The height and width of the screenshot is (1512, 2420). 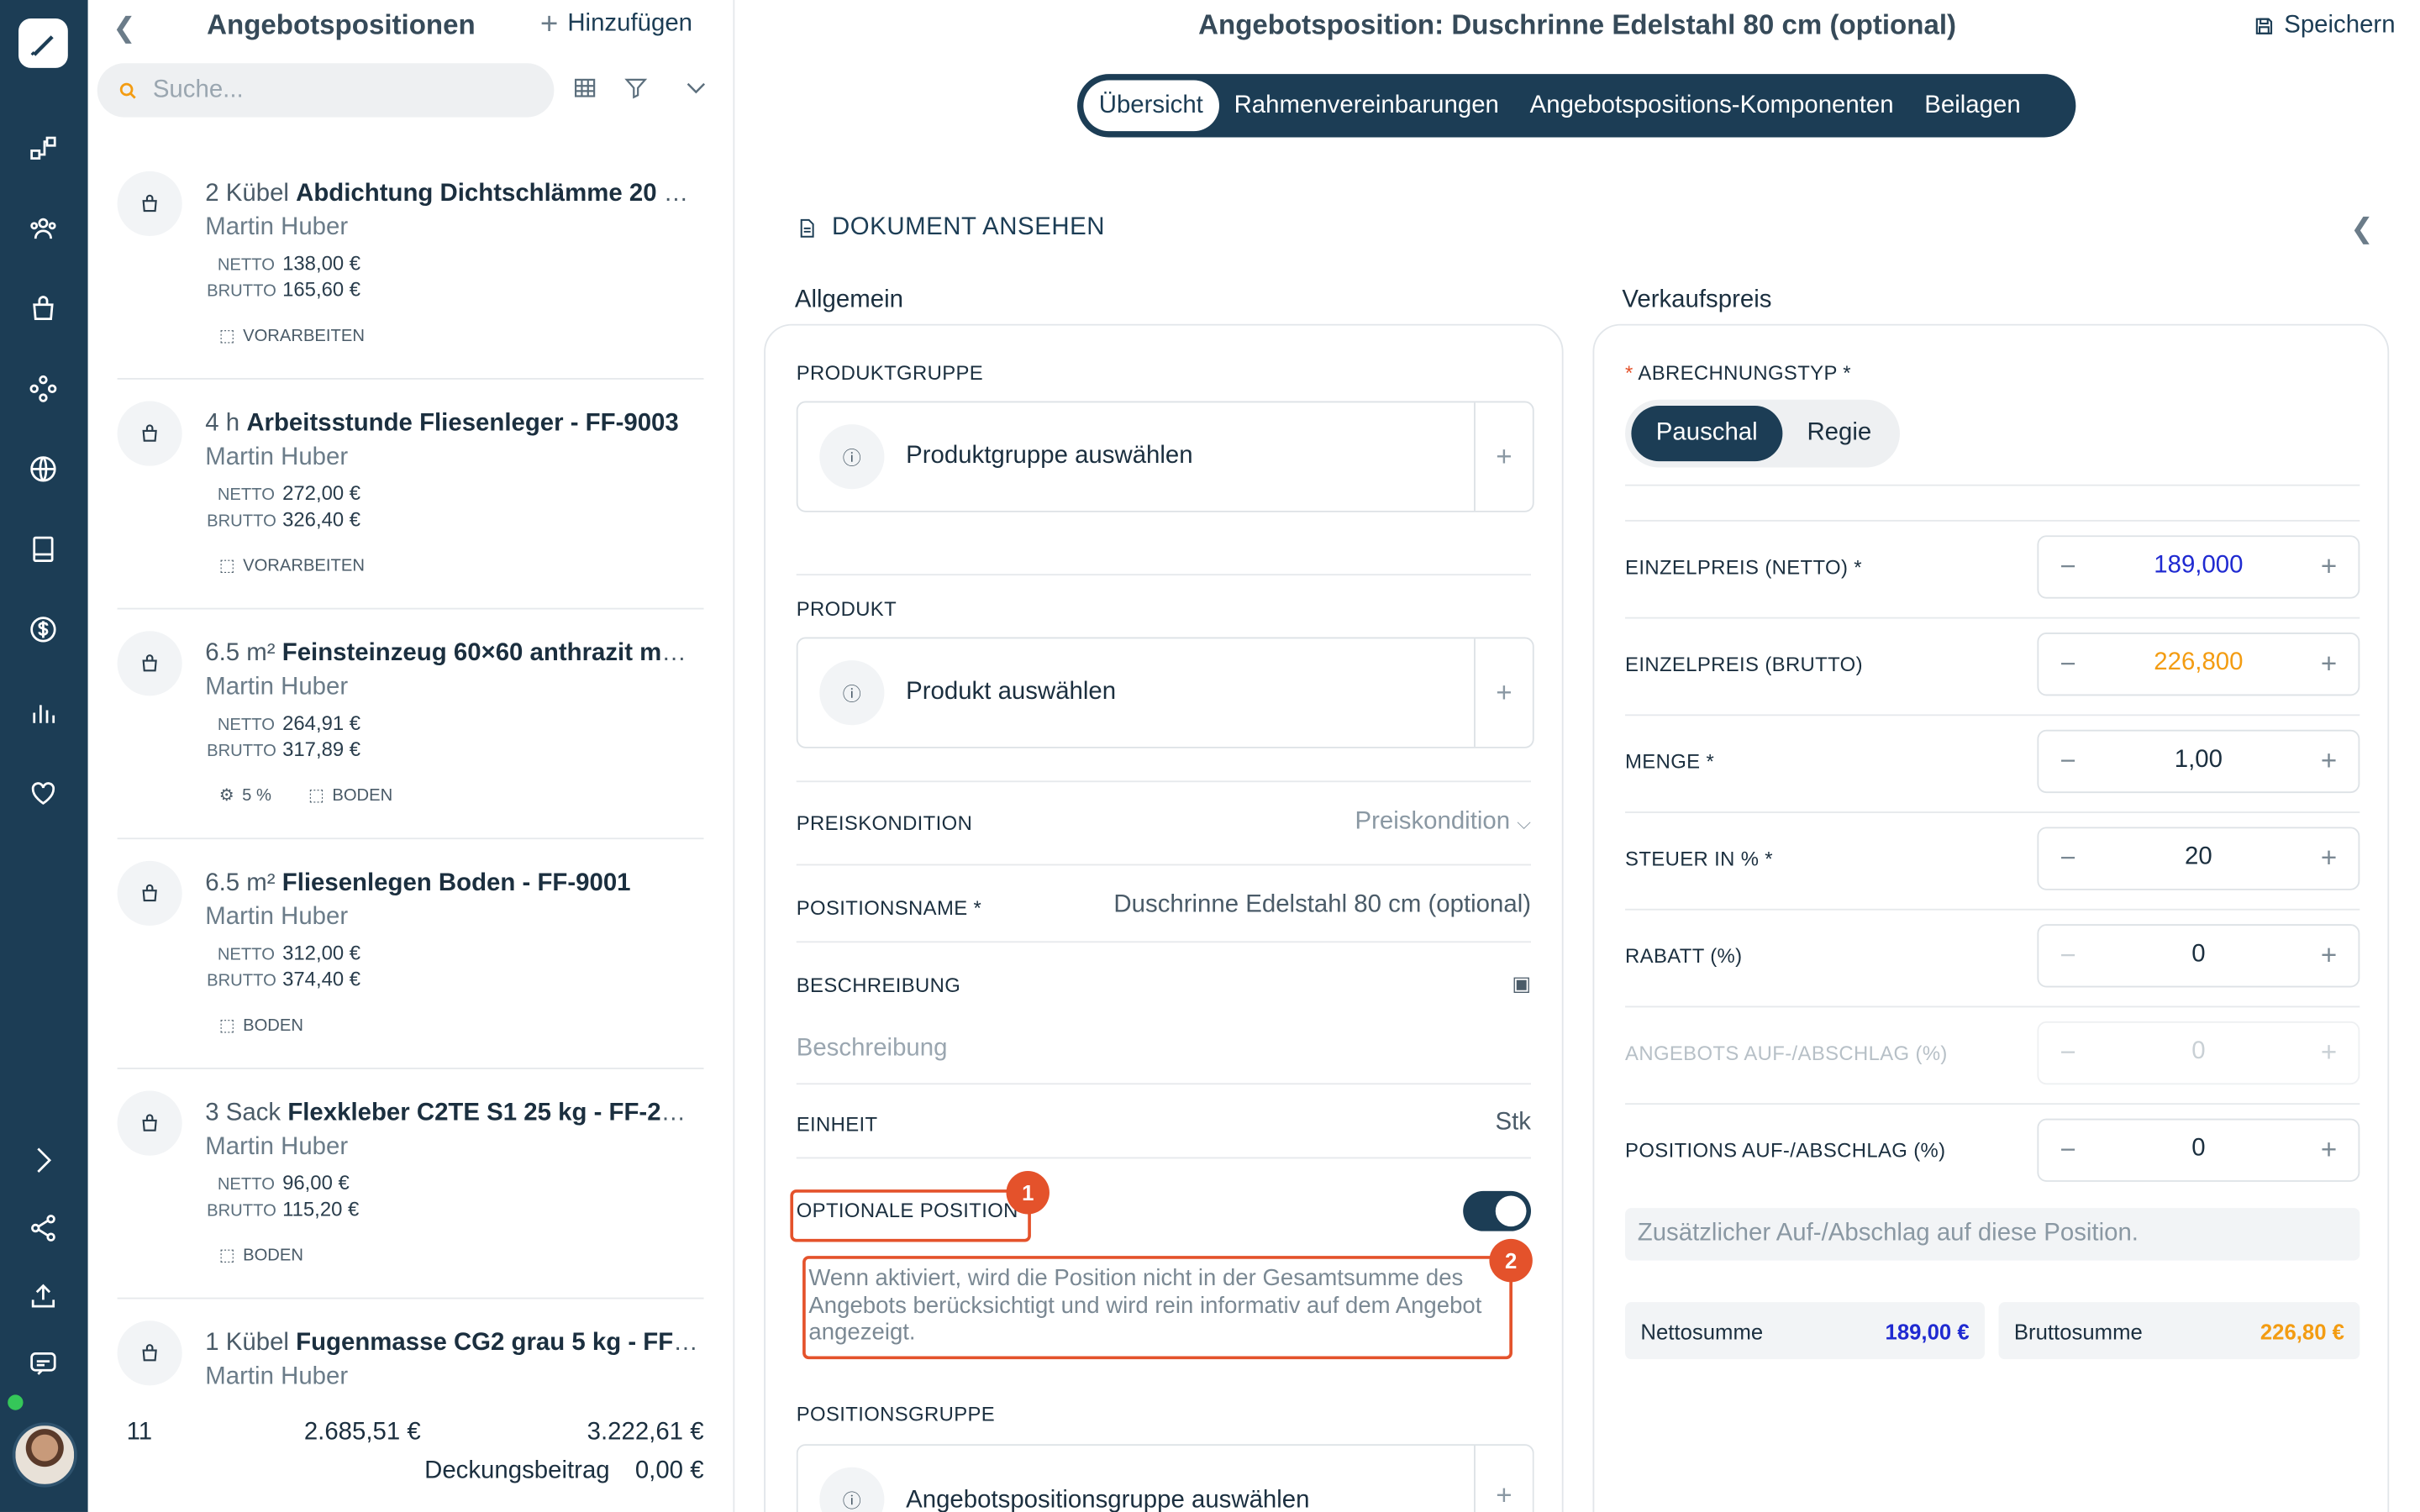 What do you see at coordinates (42, 1296) in the screenshot?
I see `upload-icon` at bounding box center [42, 1296].